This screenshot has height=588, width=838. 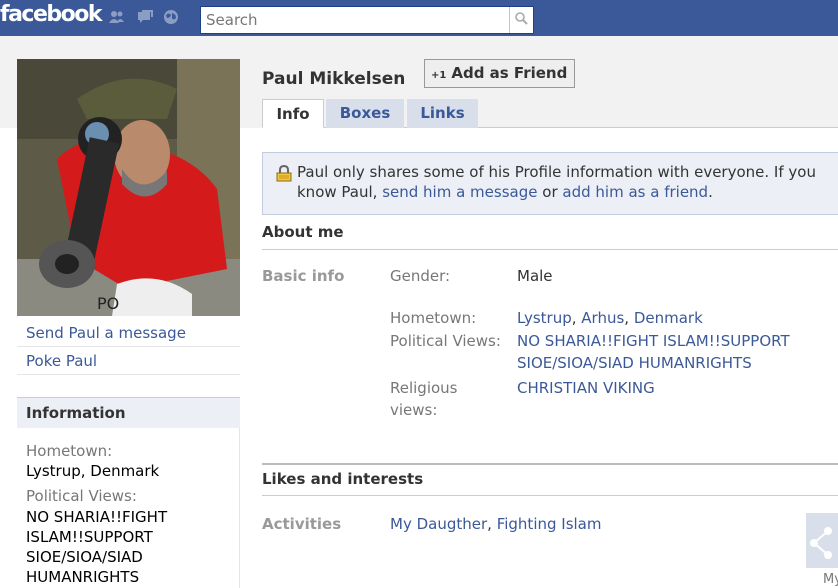 What do you see at coordinates (830, 579) in the screenshot?
I see `side-widget-label: My` at bounding box center [830, 579].